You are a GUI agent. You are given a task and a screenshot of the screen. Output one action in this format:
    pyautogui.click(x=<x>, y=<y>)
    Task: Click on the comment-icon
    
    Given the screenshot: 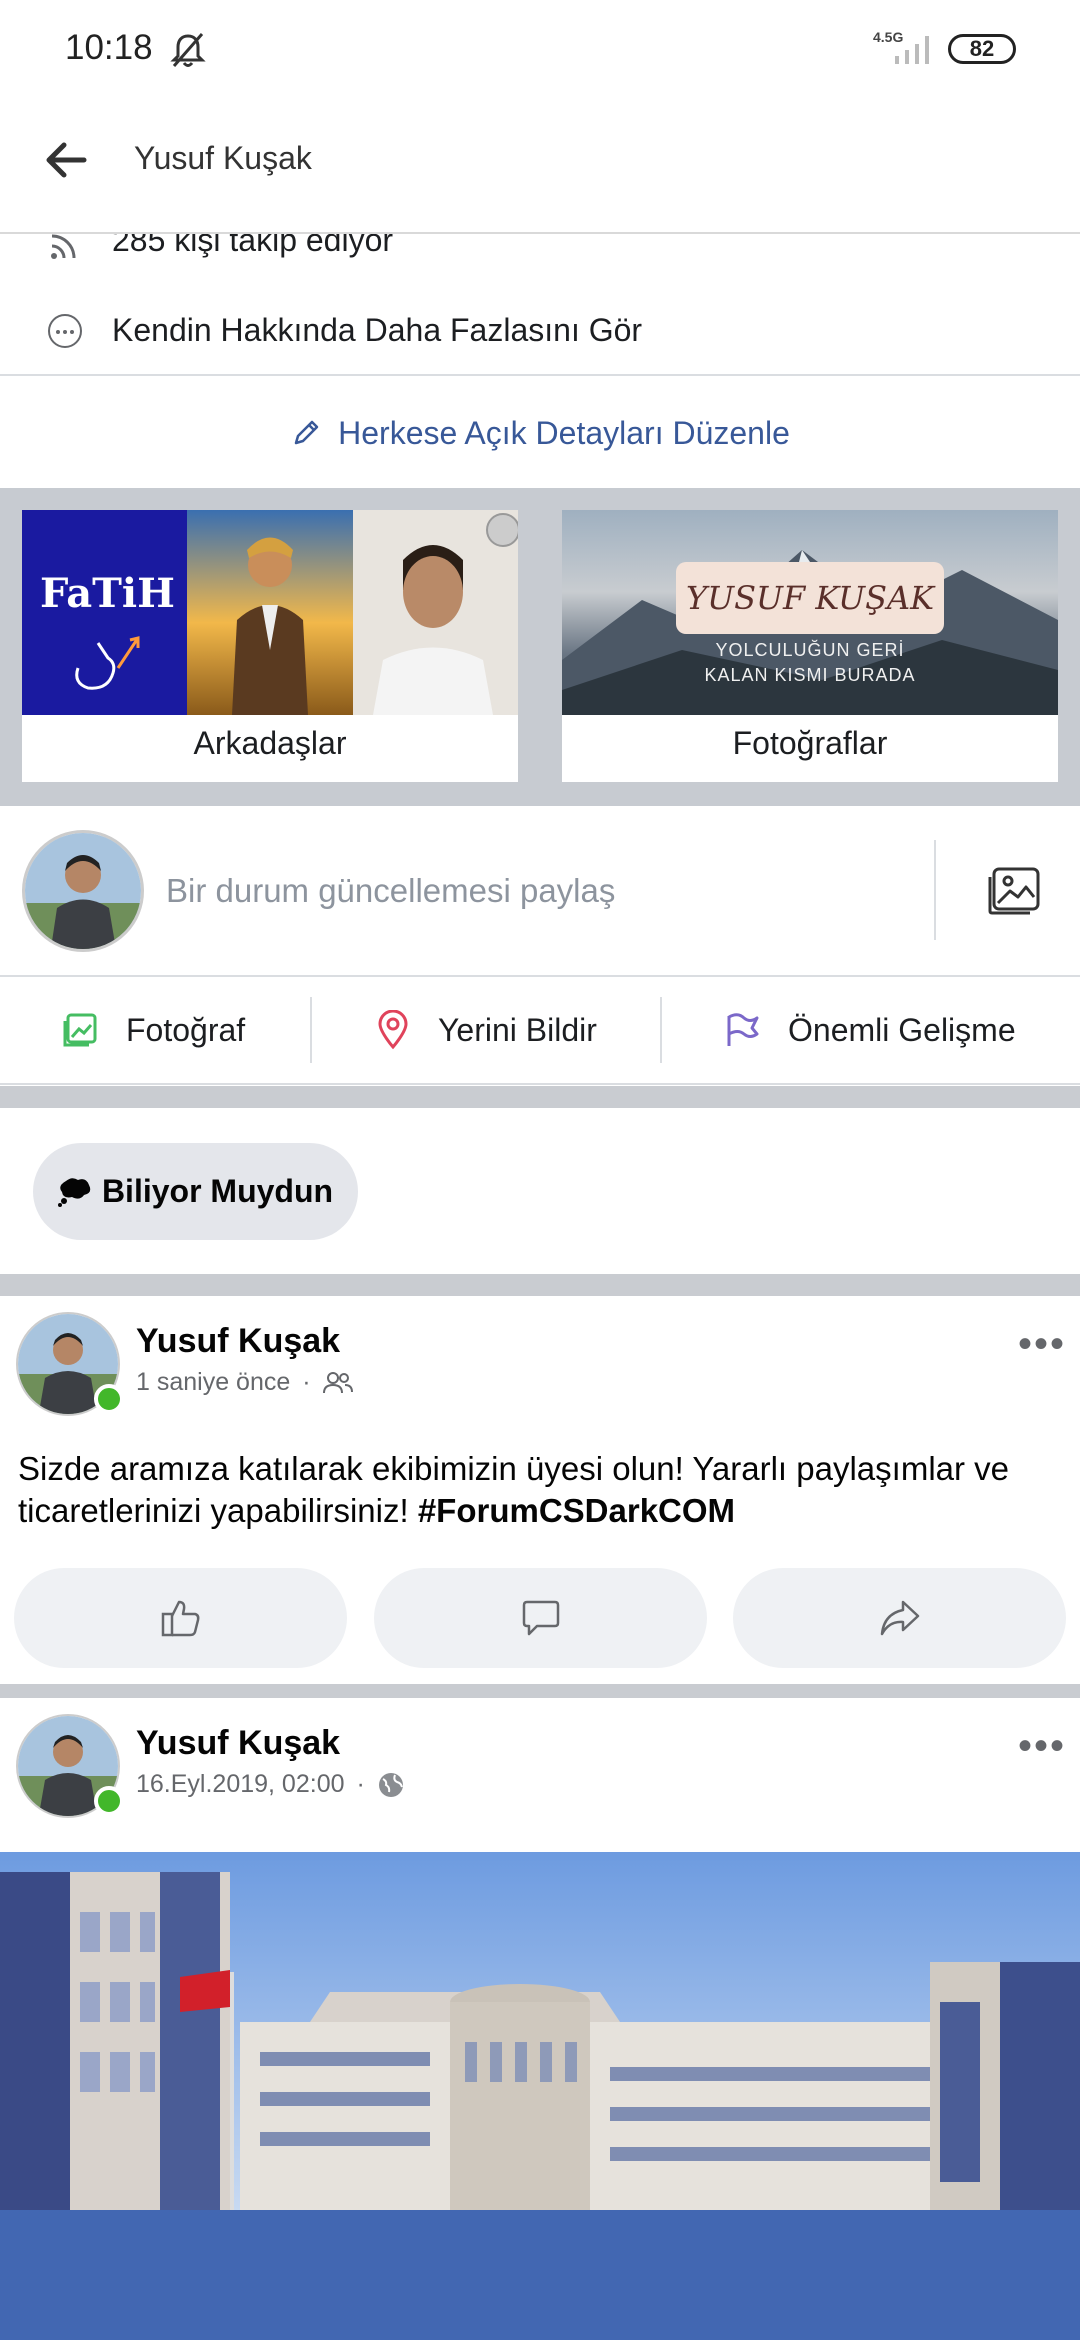 What is the action you would take?
    pyautogui.click(x=540, y=1618)
    